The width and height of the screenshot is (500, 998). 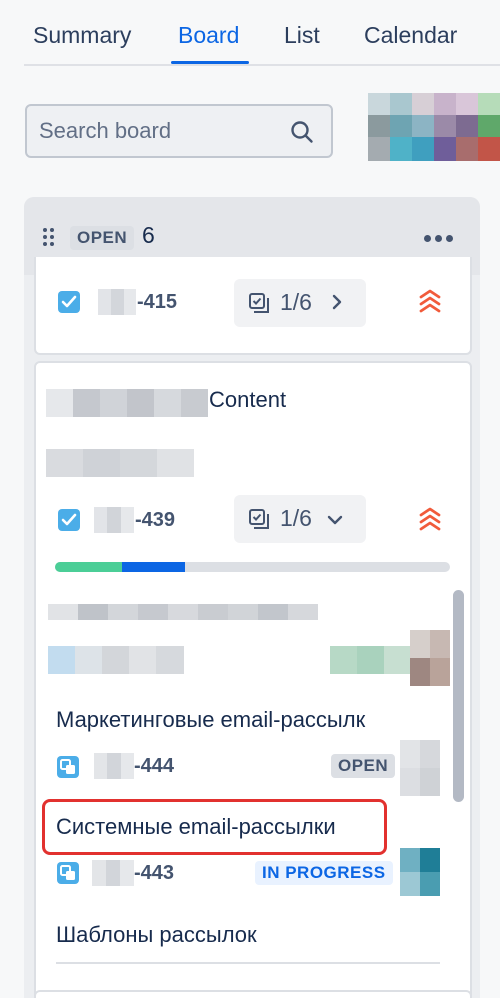 What do you see at coordinates (262, 65) in the screenshot?
I see `tabs-divider` at bounding box center [262, 65].